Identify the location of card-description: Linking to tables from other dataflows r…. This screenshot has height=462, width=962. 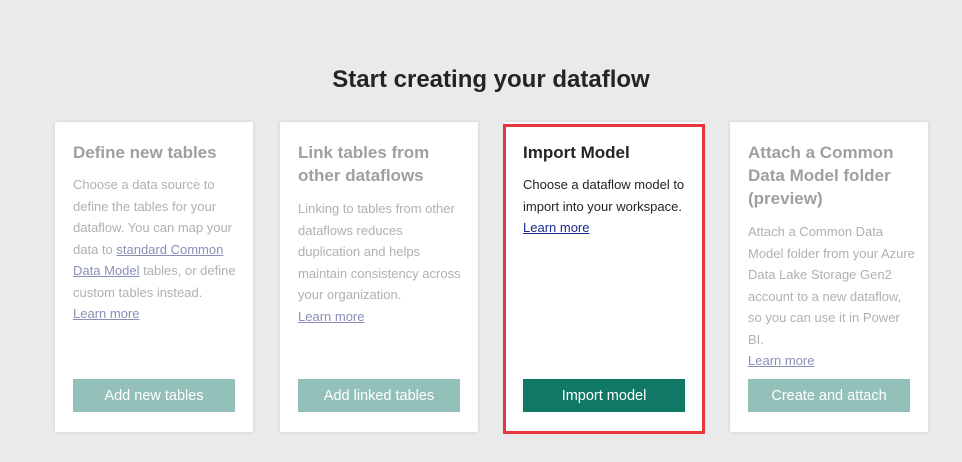
(383, 262).